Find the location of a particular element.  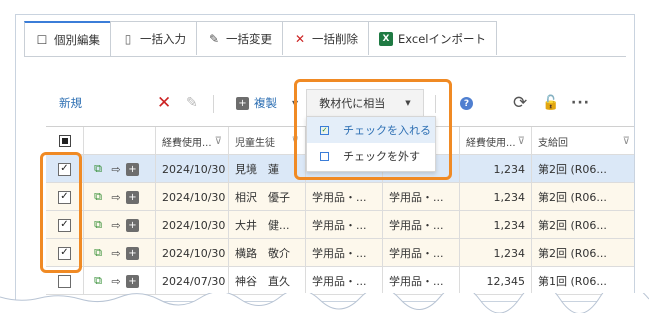

material-fee-label: 教材代に相当 is located at coordinates (352, 103).